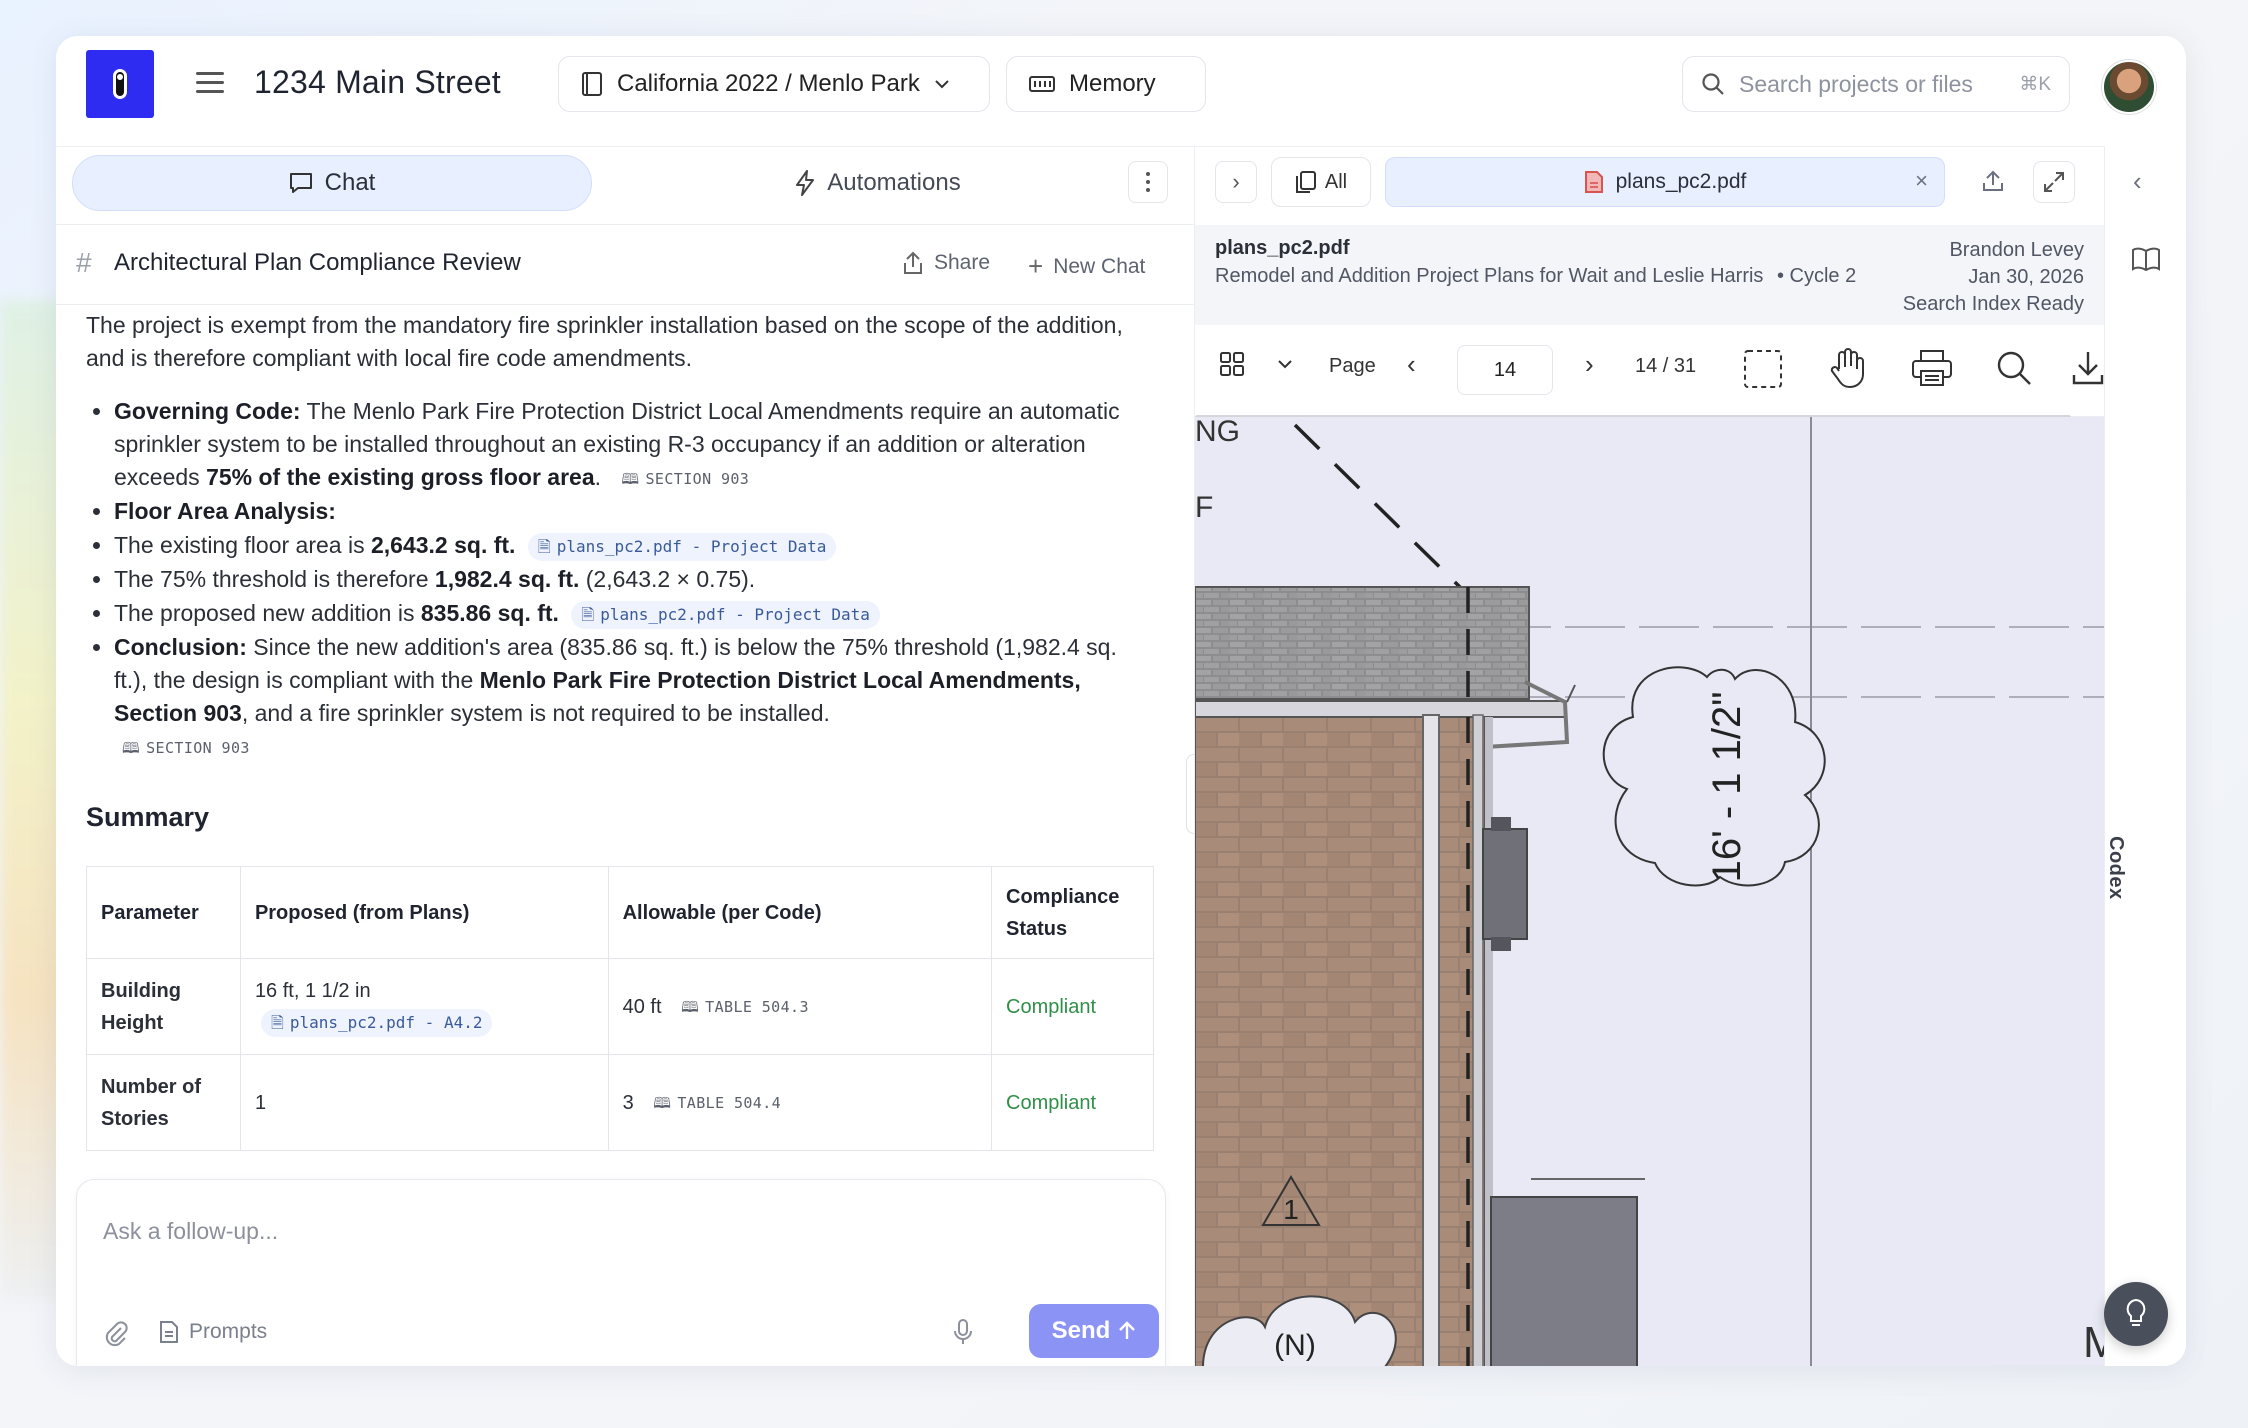 The height and width of the screenshot is (1428, 2248). Describe the element at coordinates (443, 545) in the screenshot. I see `existing-value: 2,643.2 sq. ft.` at that location.